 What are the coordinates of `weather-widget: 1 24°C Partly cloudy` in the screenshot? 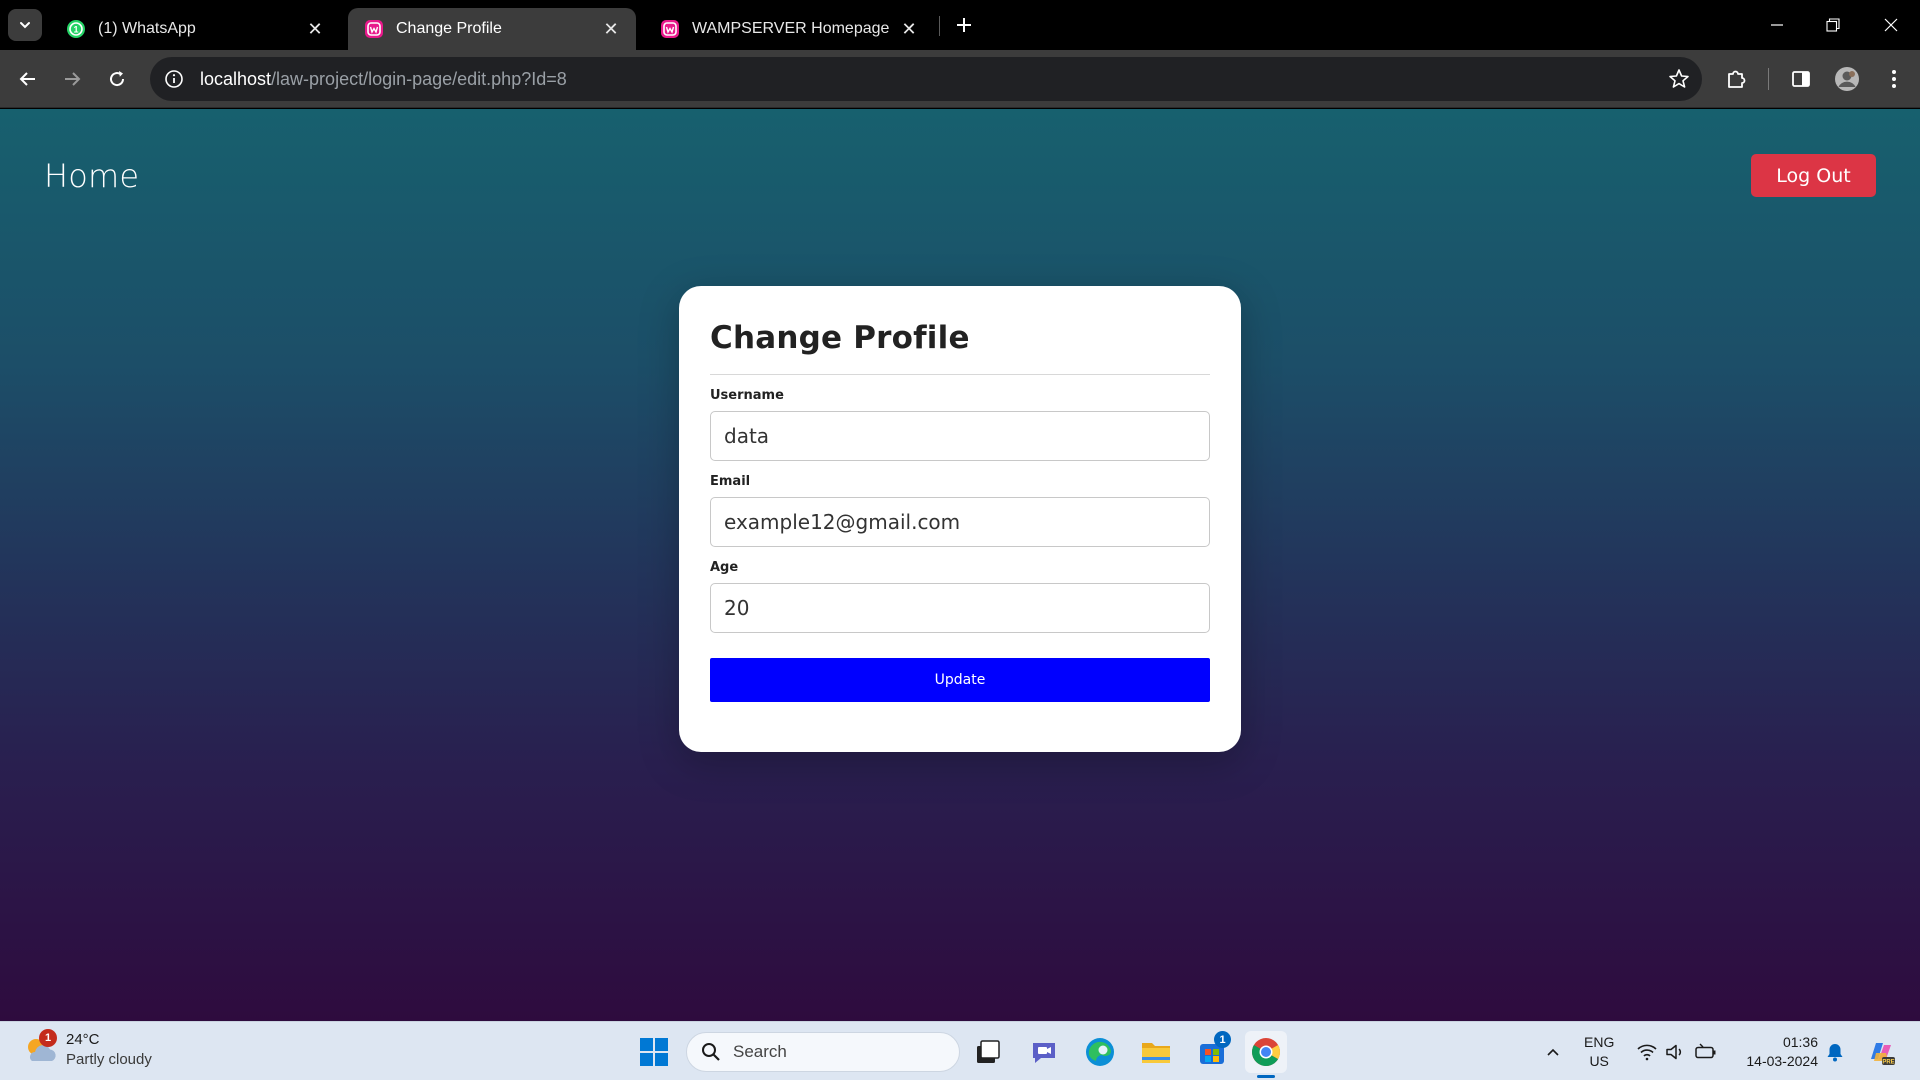 It's located at (87, 1049).